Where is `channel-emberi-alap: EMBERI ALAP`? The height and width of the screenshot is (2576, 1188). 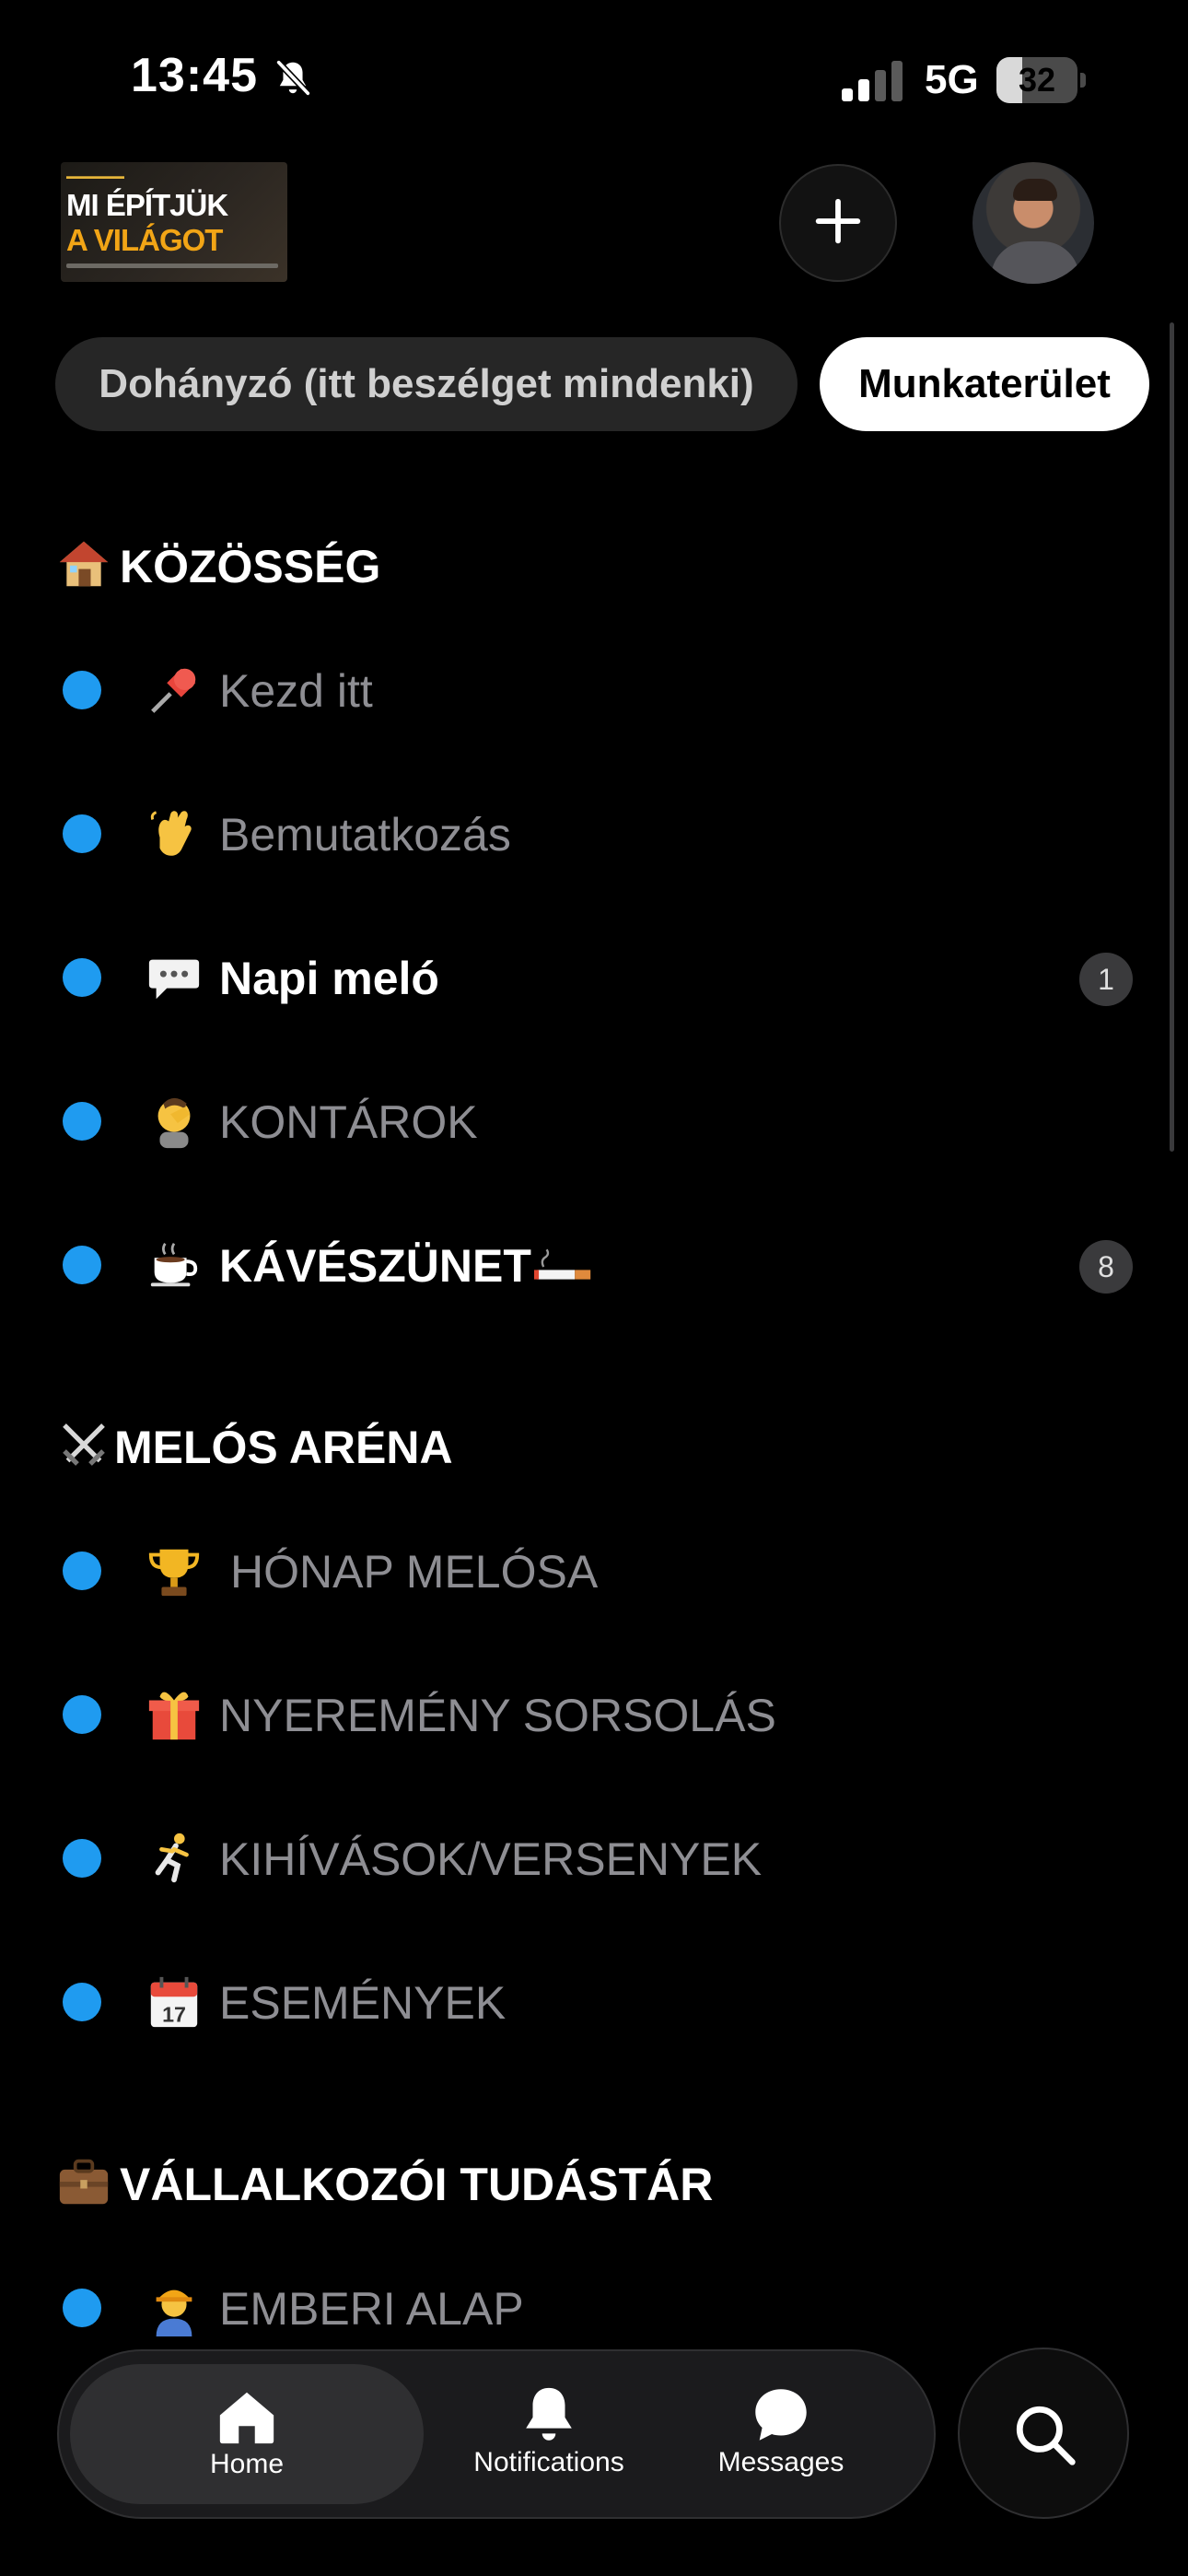 channel-emberi-alap: EMBERI ALAP is located at coordinates (594, 2308).